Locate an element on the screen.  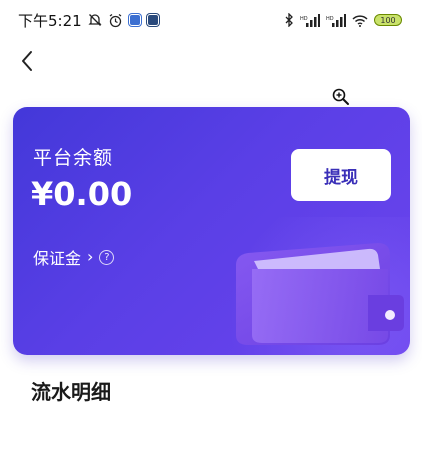
back-arrow-icon is located at coordinates (27, 61).